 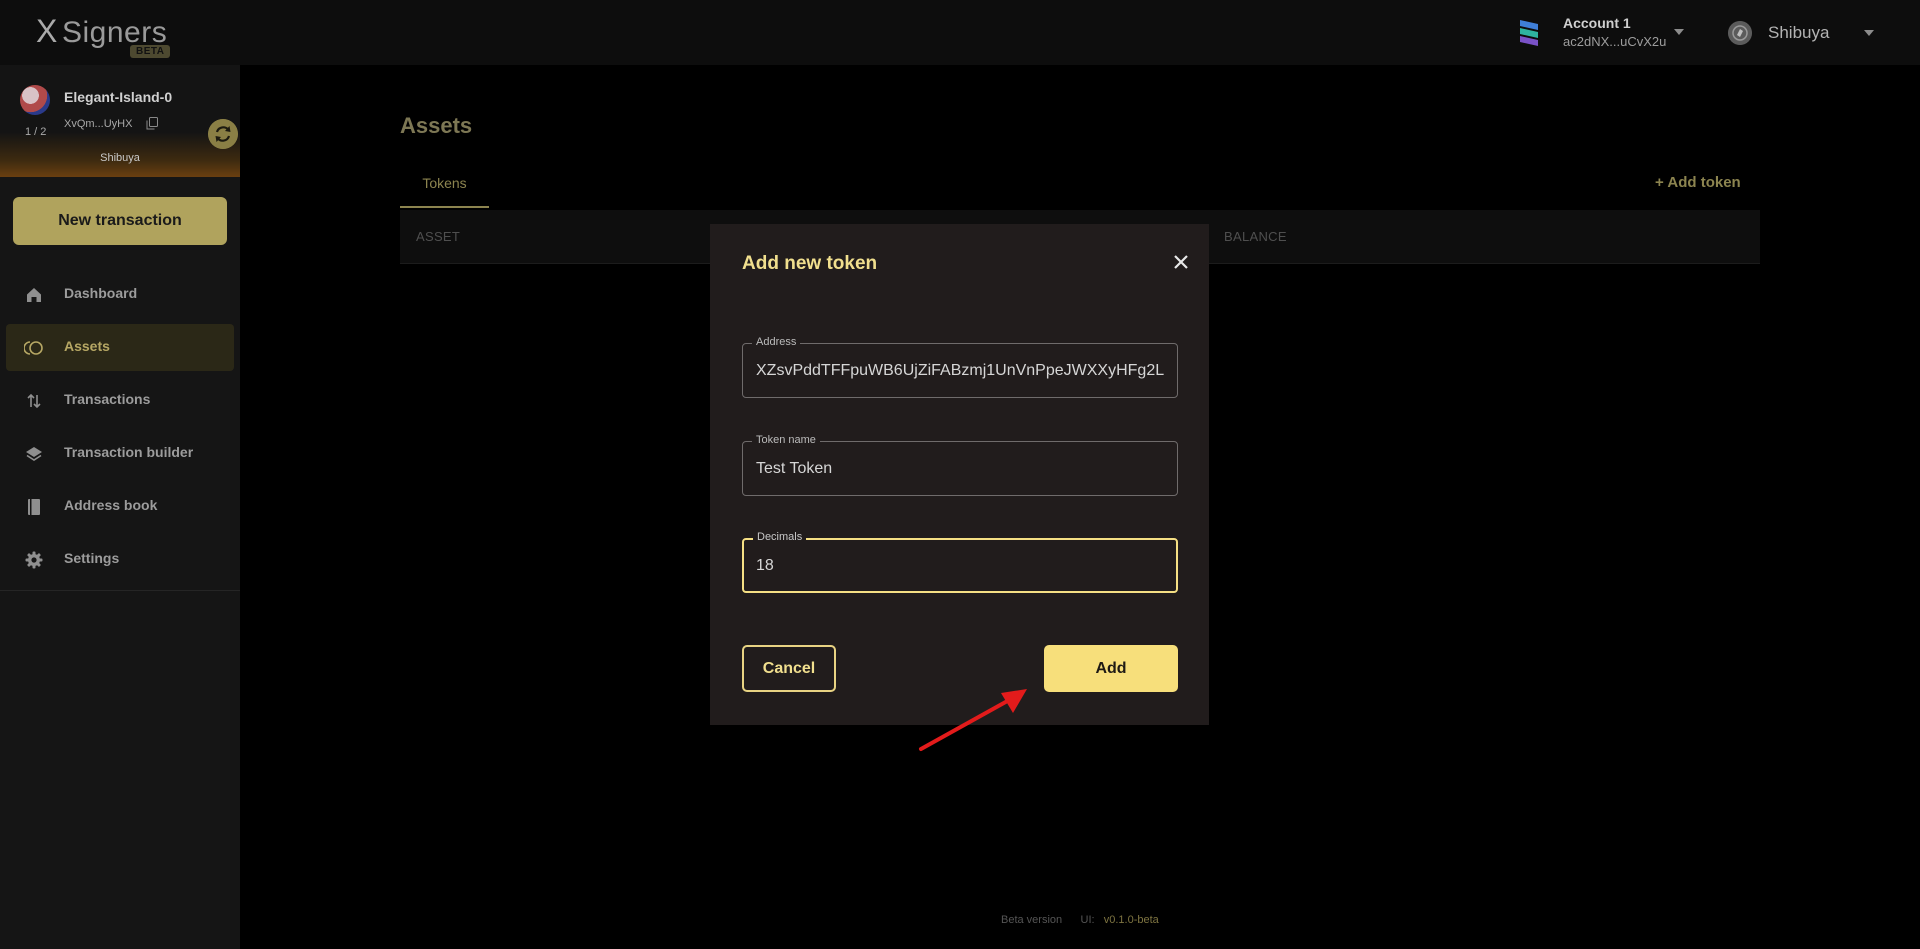 What do you see at coordinates (36, 132) in the screenshot?
I see `multisig-pager: 1 / 2` at bounding box center [36, 132].